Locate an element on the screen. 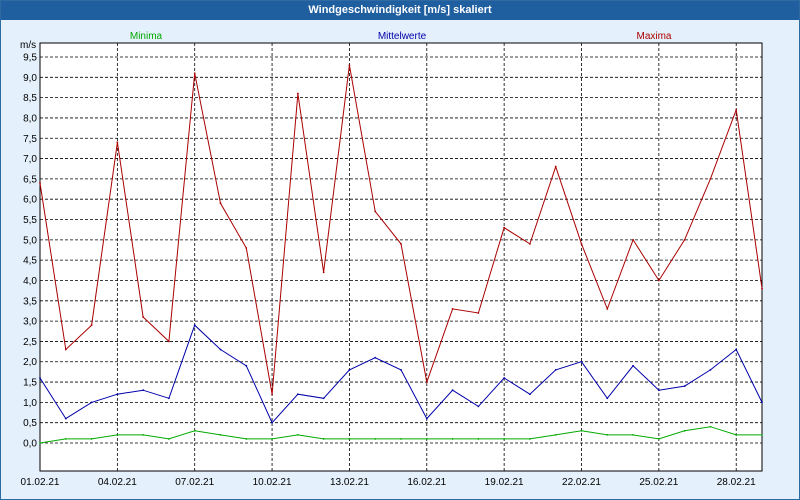 This screenshot has width=800, height=500. x-tick-label: 10.02.21 is located at coordinates (272, 482).